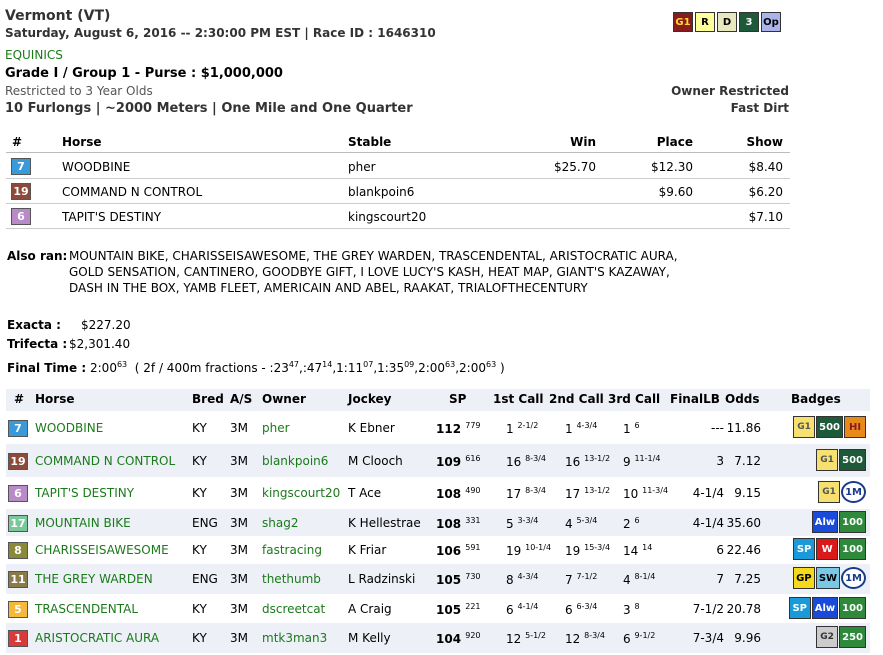 This screenshot has height=655, width=883. Describe the element at coordinates (627, 580) in the screenshot. I see `call-pos: 4` at that location.